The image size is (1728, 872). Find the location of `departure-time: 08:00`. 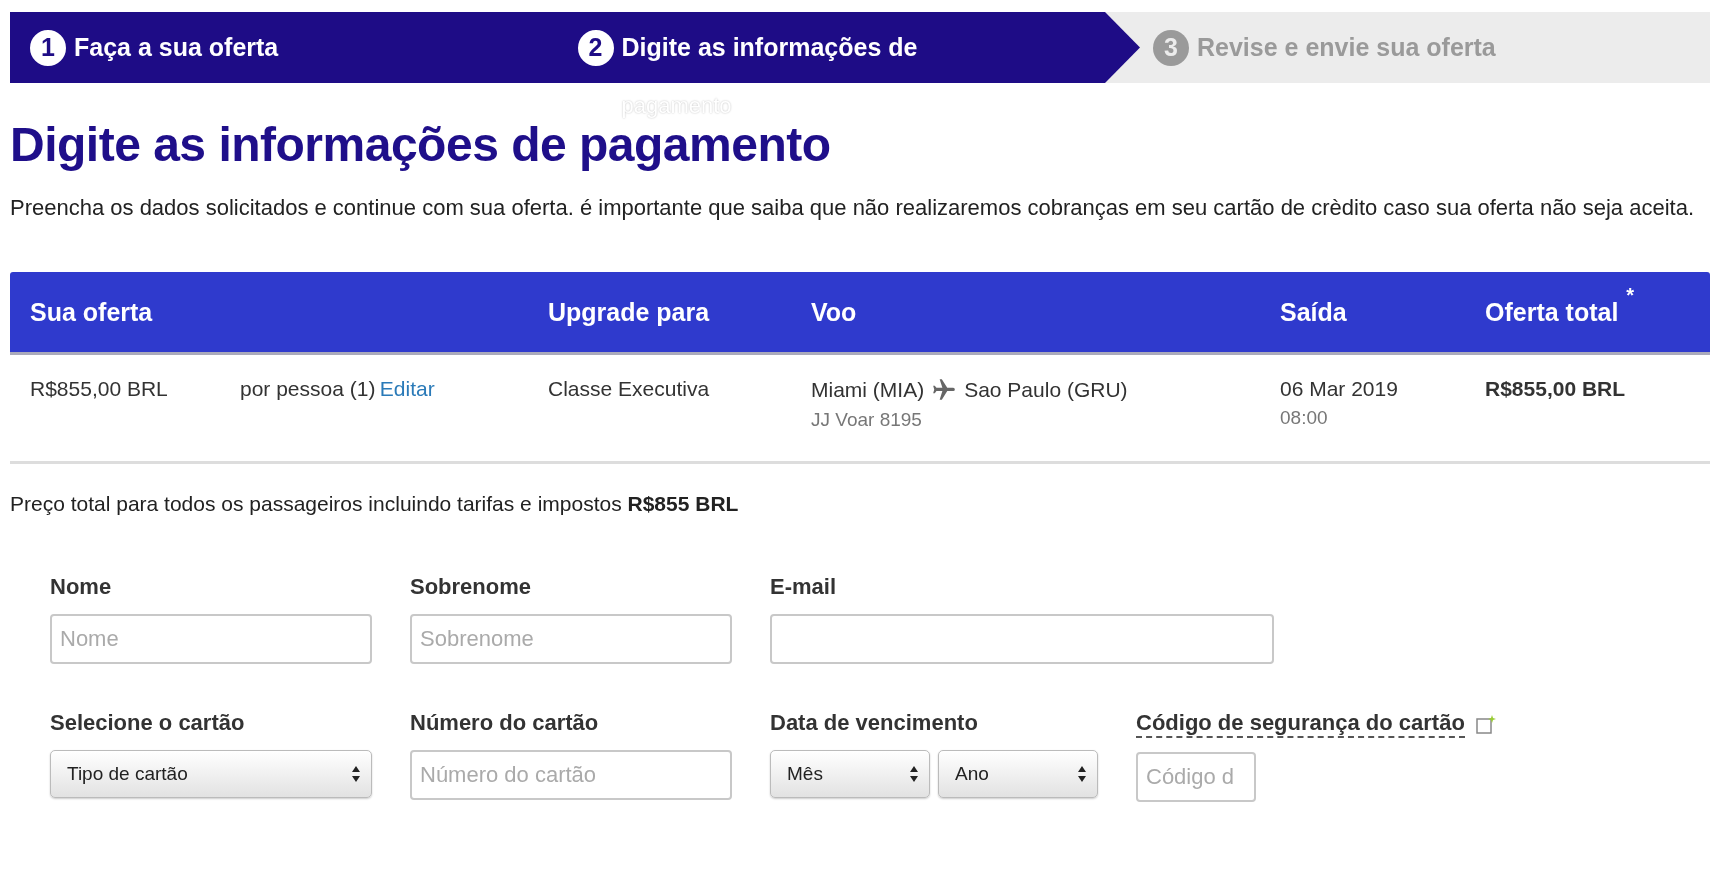

departure-time: 08:00 is located at coordinates (1304, 418).